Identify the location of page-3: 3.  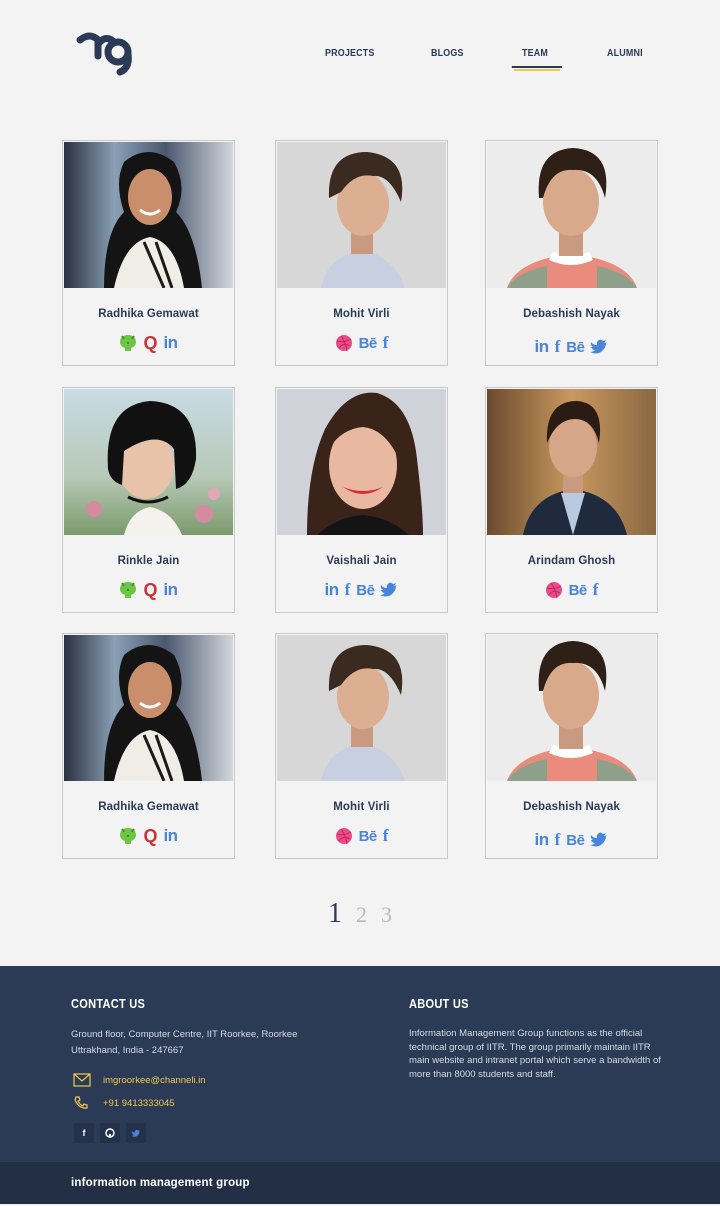
(386, 915).